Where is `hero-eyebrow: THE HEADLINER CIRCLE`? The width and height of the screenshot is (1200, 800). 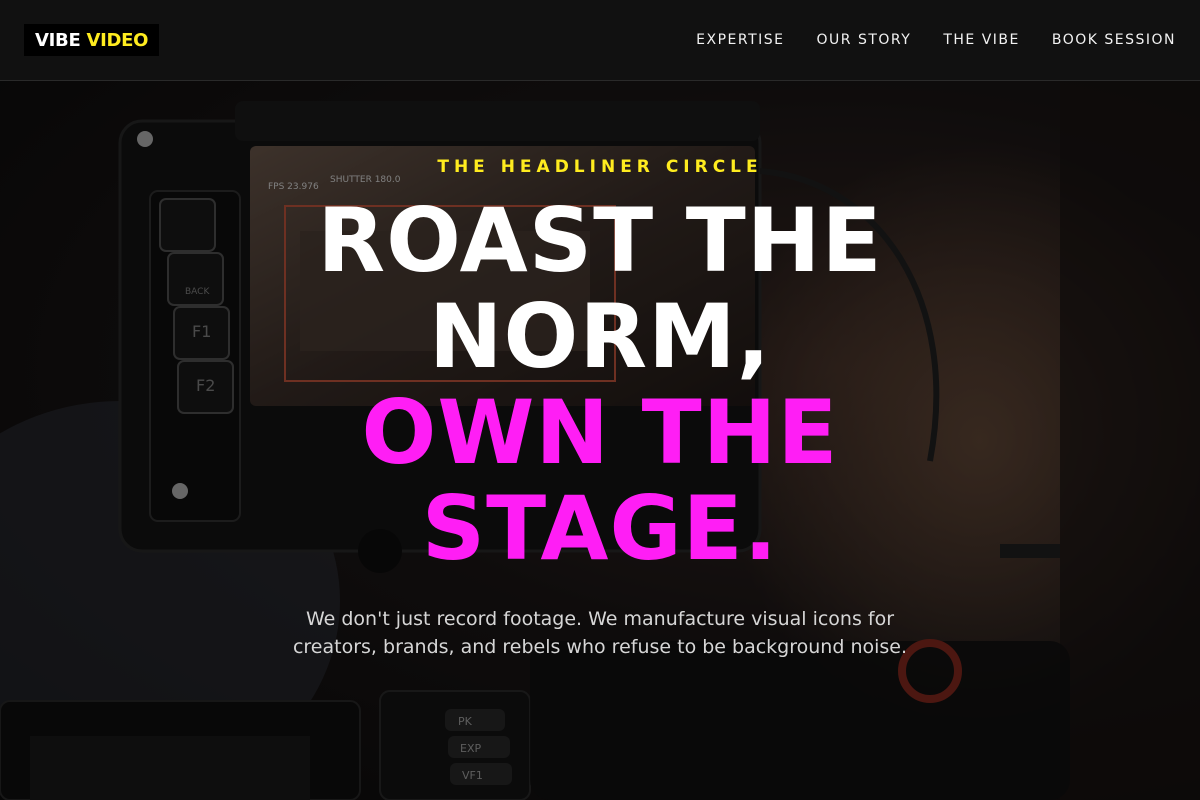 hero-eyebrow: THE HEADLINER CIRCLE is located at coordinates (600, 167).